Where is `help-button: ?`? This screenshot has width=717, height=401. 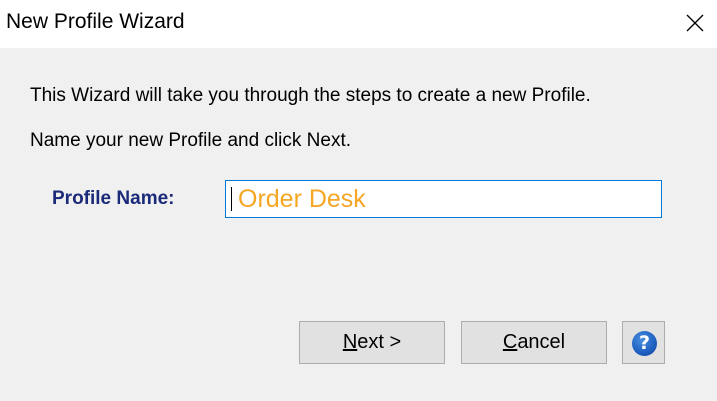
help-button: ? is located at coordinates (643, 342).